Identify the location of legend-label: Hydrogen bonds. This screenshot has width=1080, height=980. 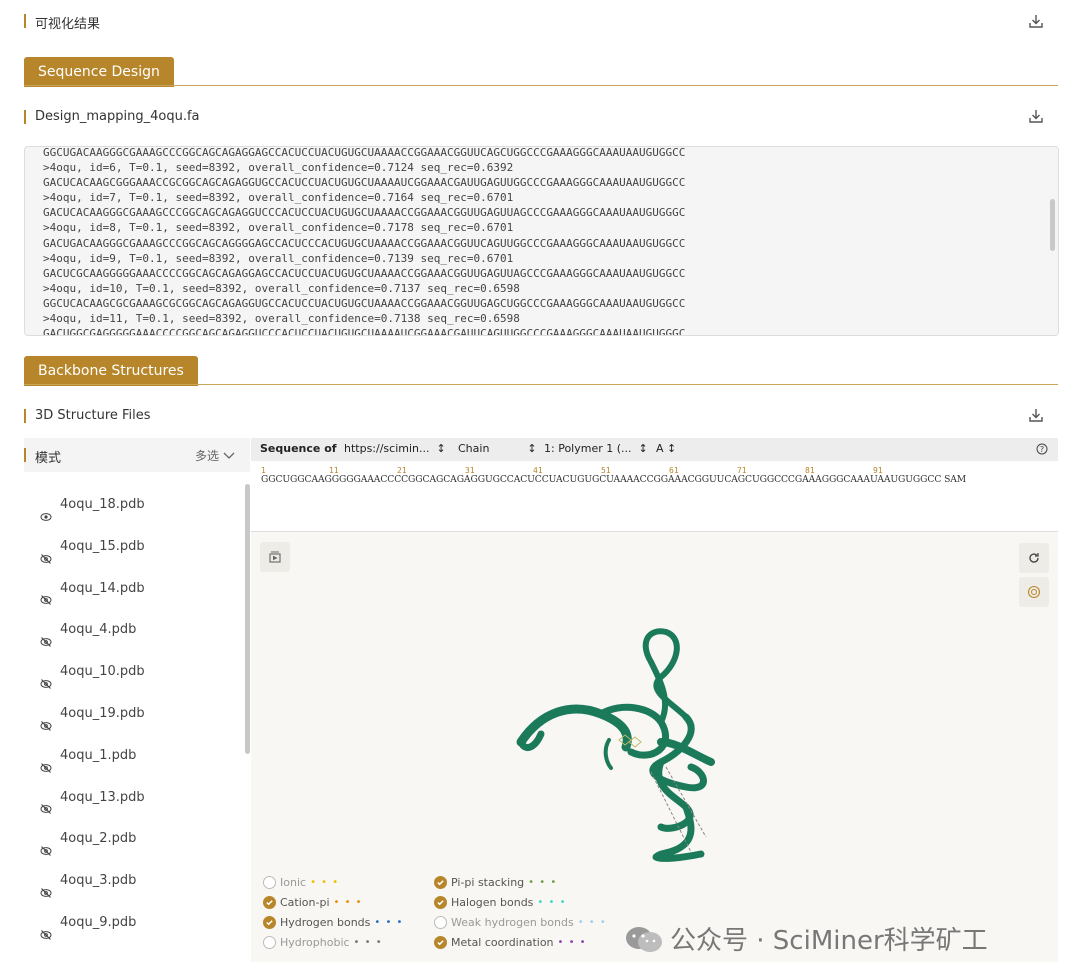
(325, 922).